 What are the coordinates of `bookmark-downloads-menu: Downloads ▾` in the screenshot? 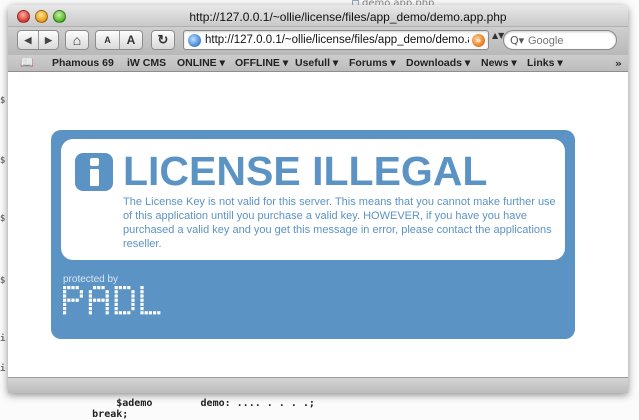 It's located at (438, 63).